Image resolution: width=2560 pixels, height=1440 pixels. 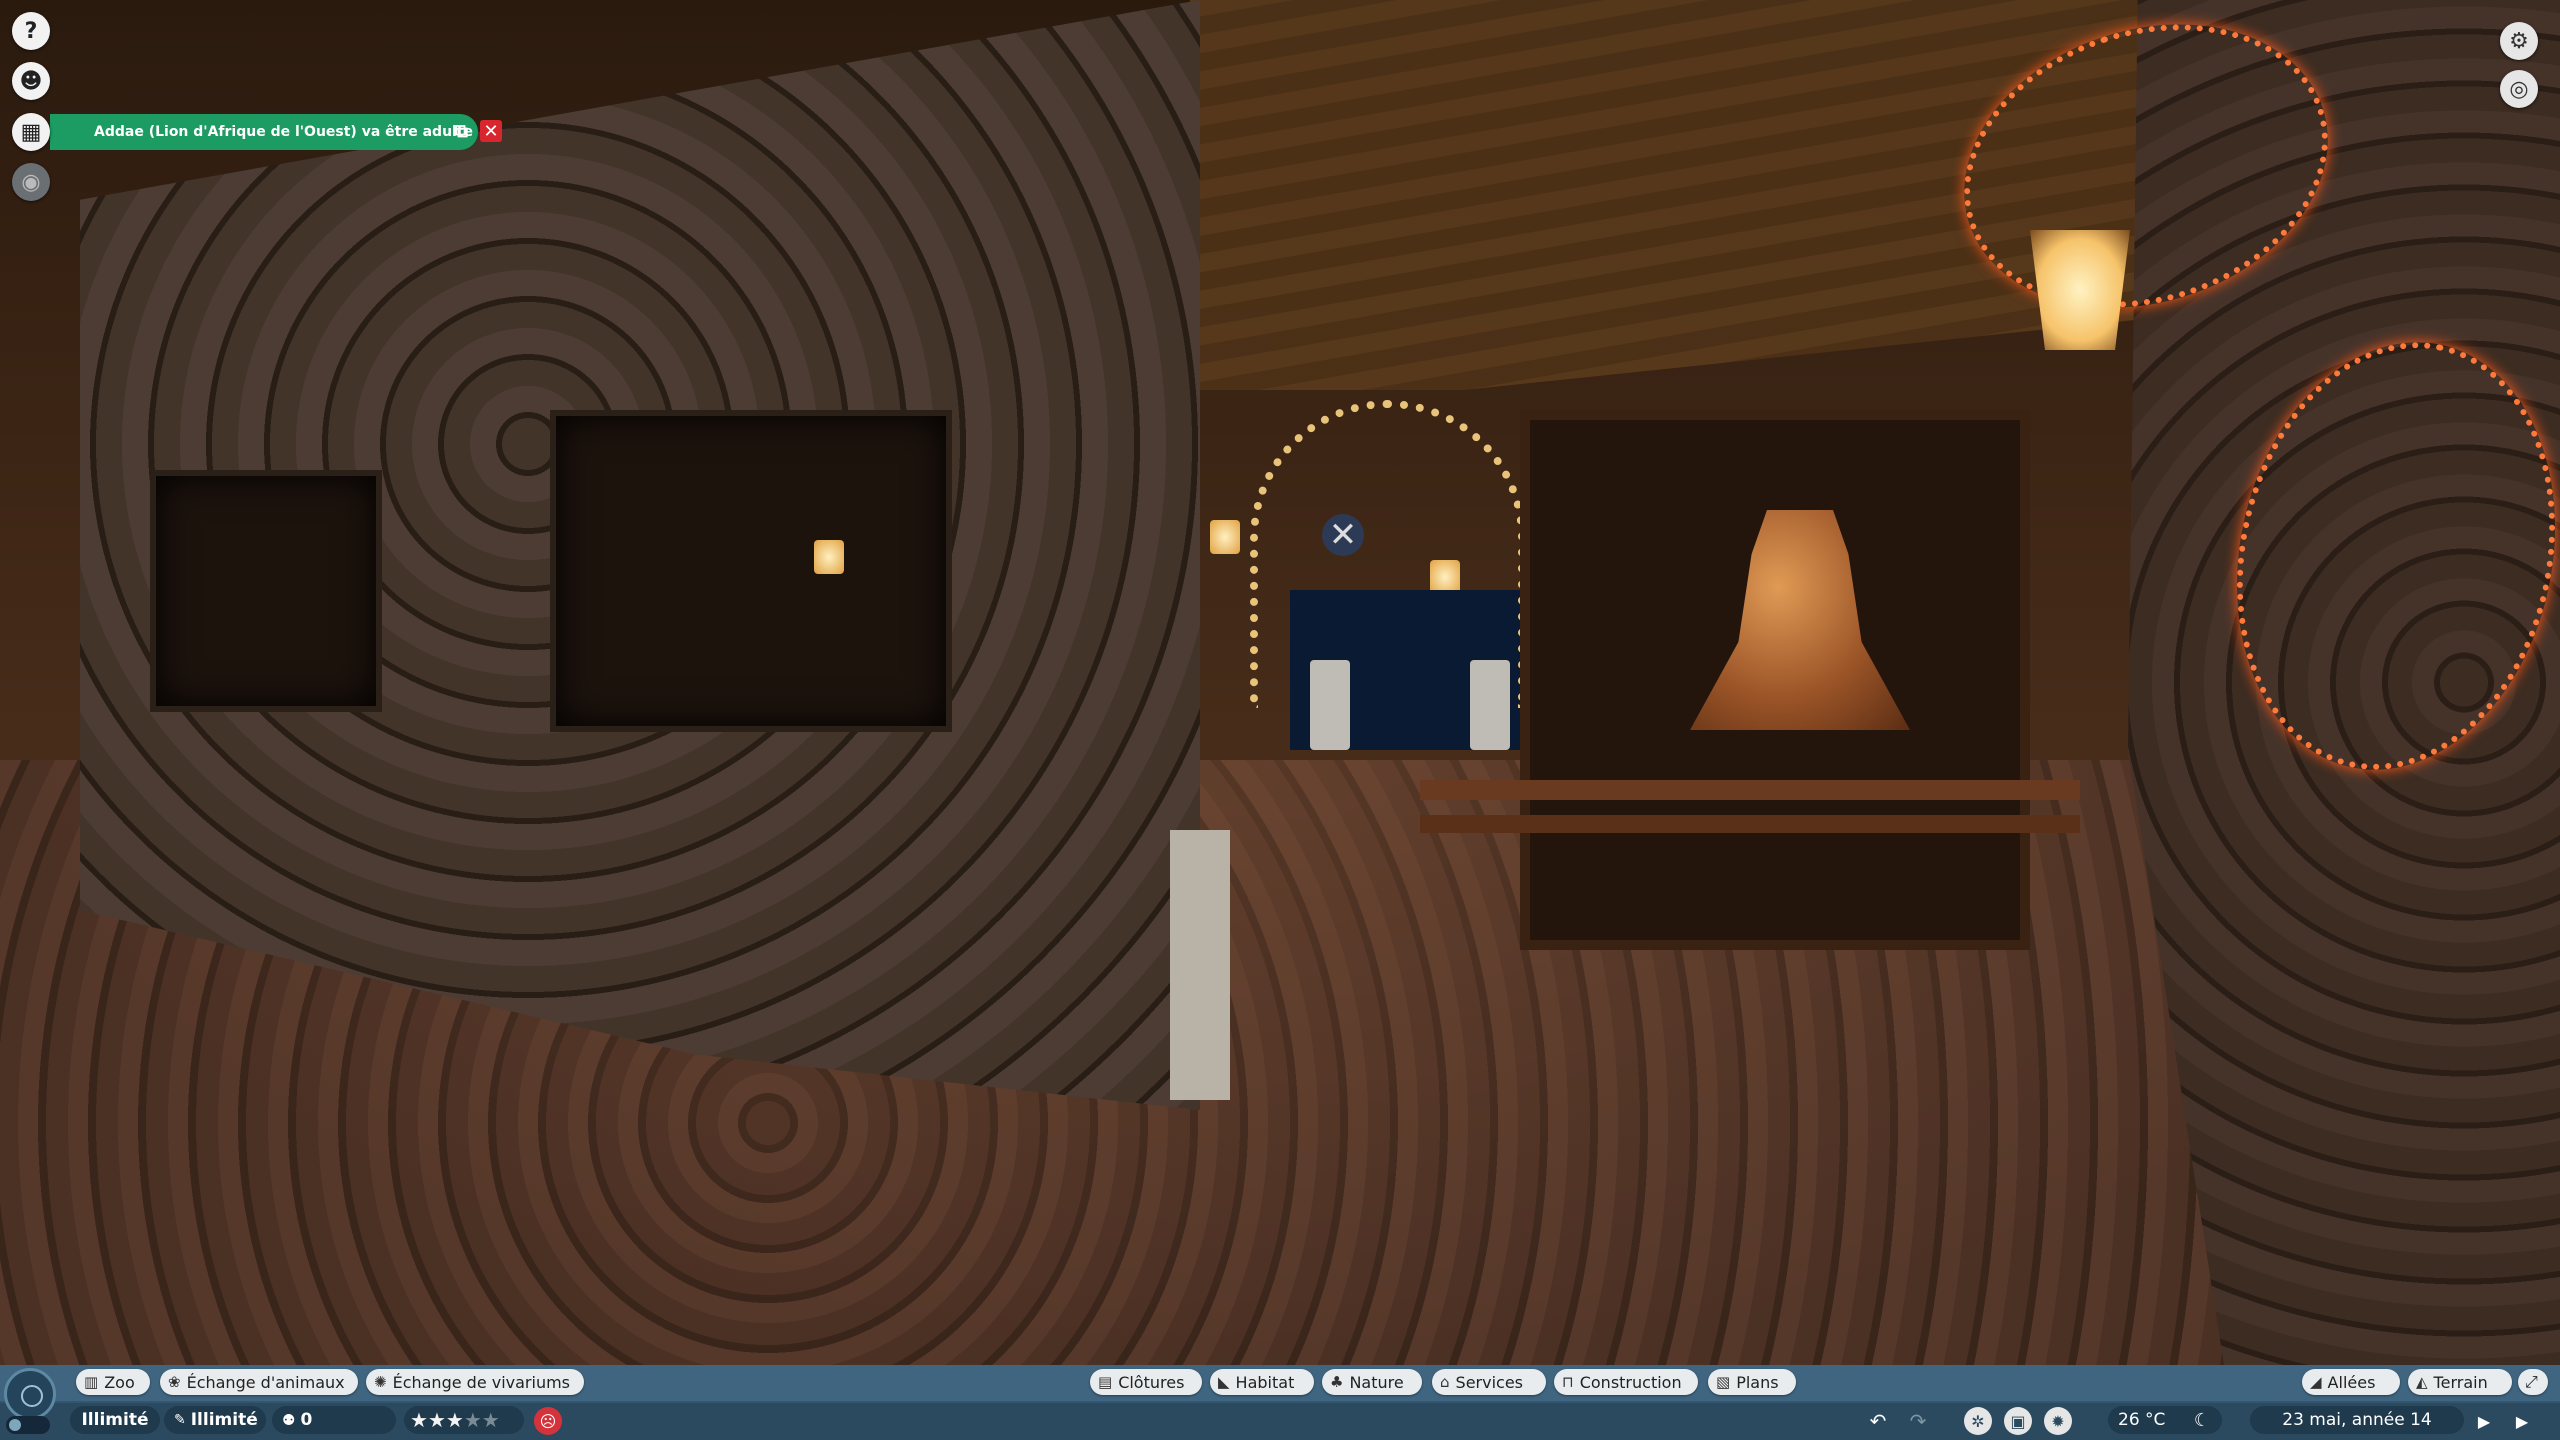 I want to click on zoo-rating: ★ ★ ★ ★ ★, so click(x=464, y=1420).